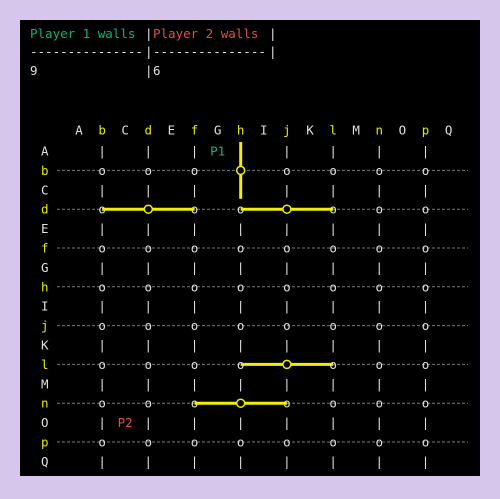 The width and height of the screenshot is (500, 499). What do you see at coordinates (45, 286) in the screenshot?
I see `row-label-h: h` at bounding box center [45, 286].